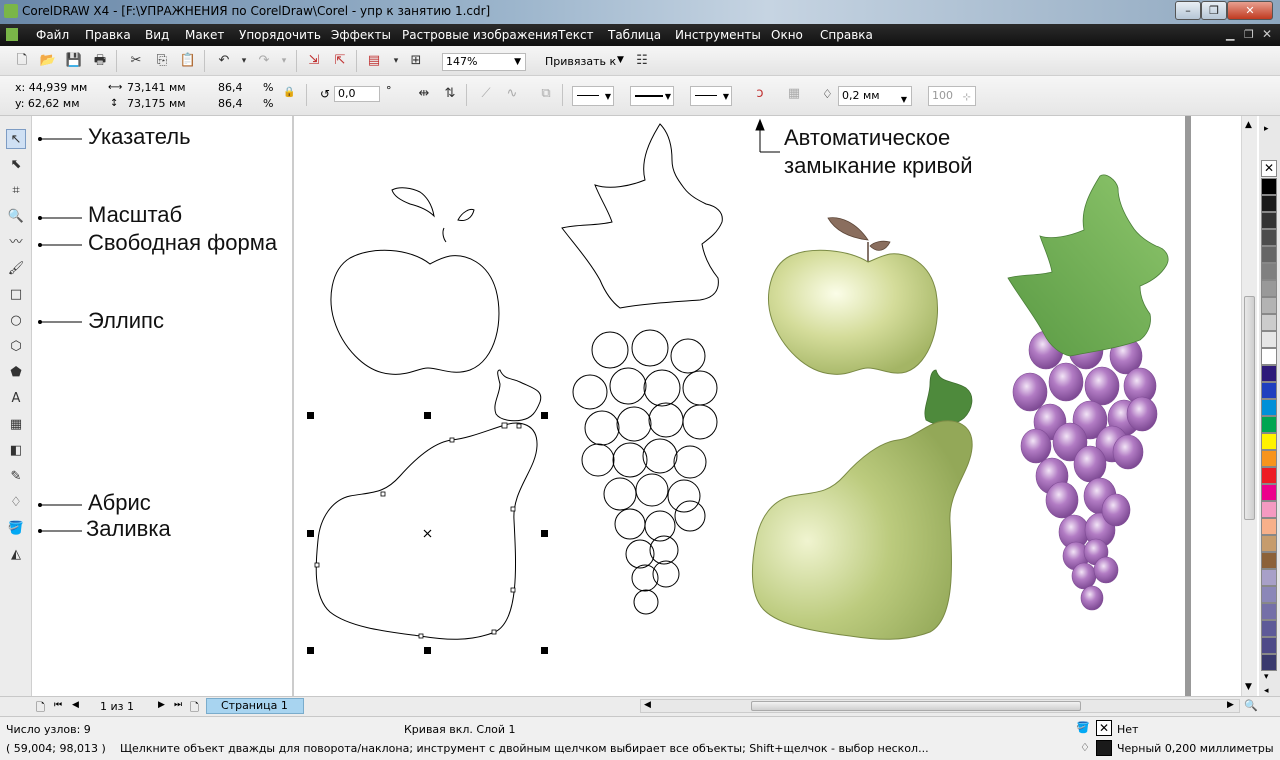  Describe the element at coordinates (1251, 705) in the screenshot. I see `navigator-zoom-icon: 🔍` at that location.